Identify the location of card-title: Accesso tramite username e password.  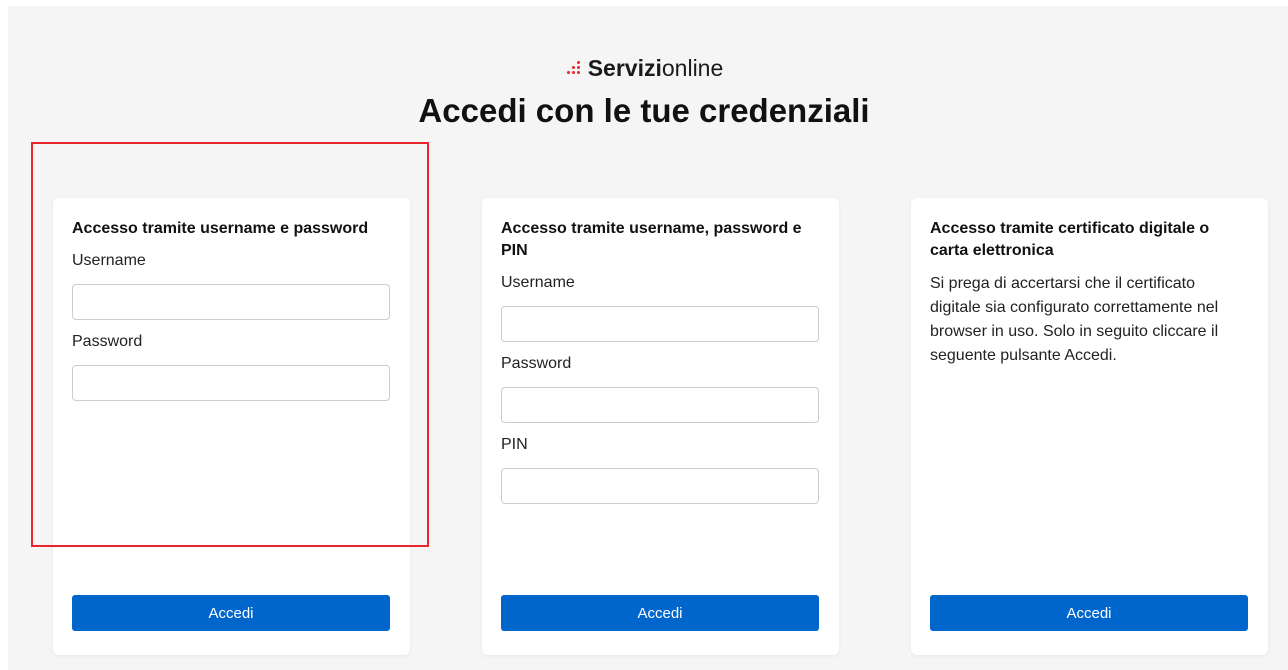
(220, 228).